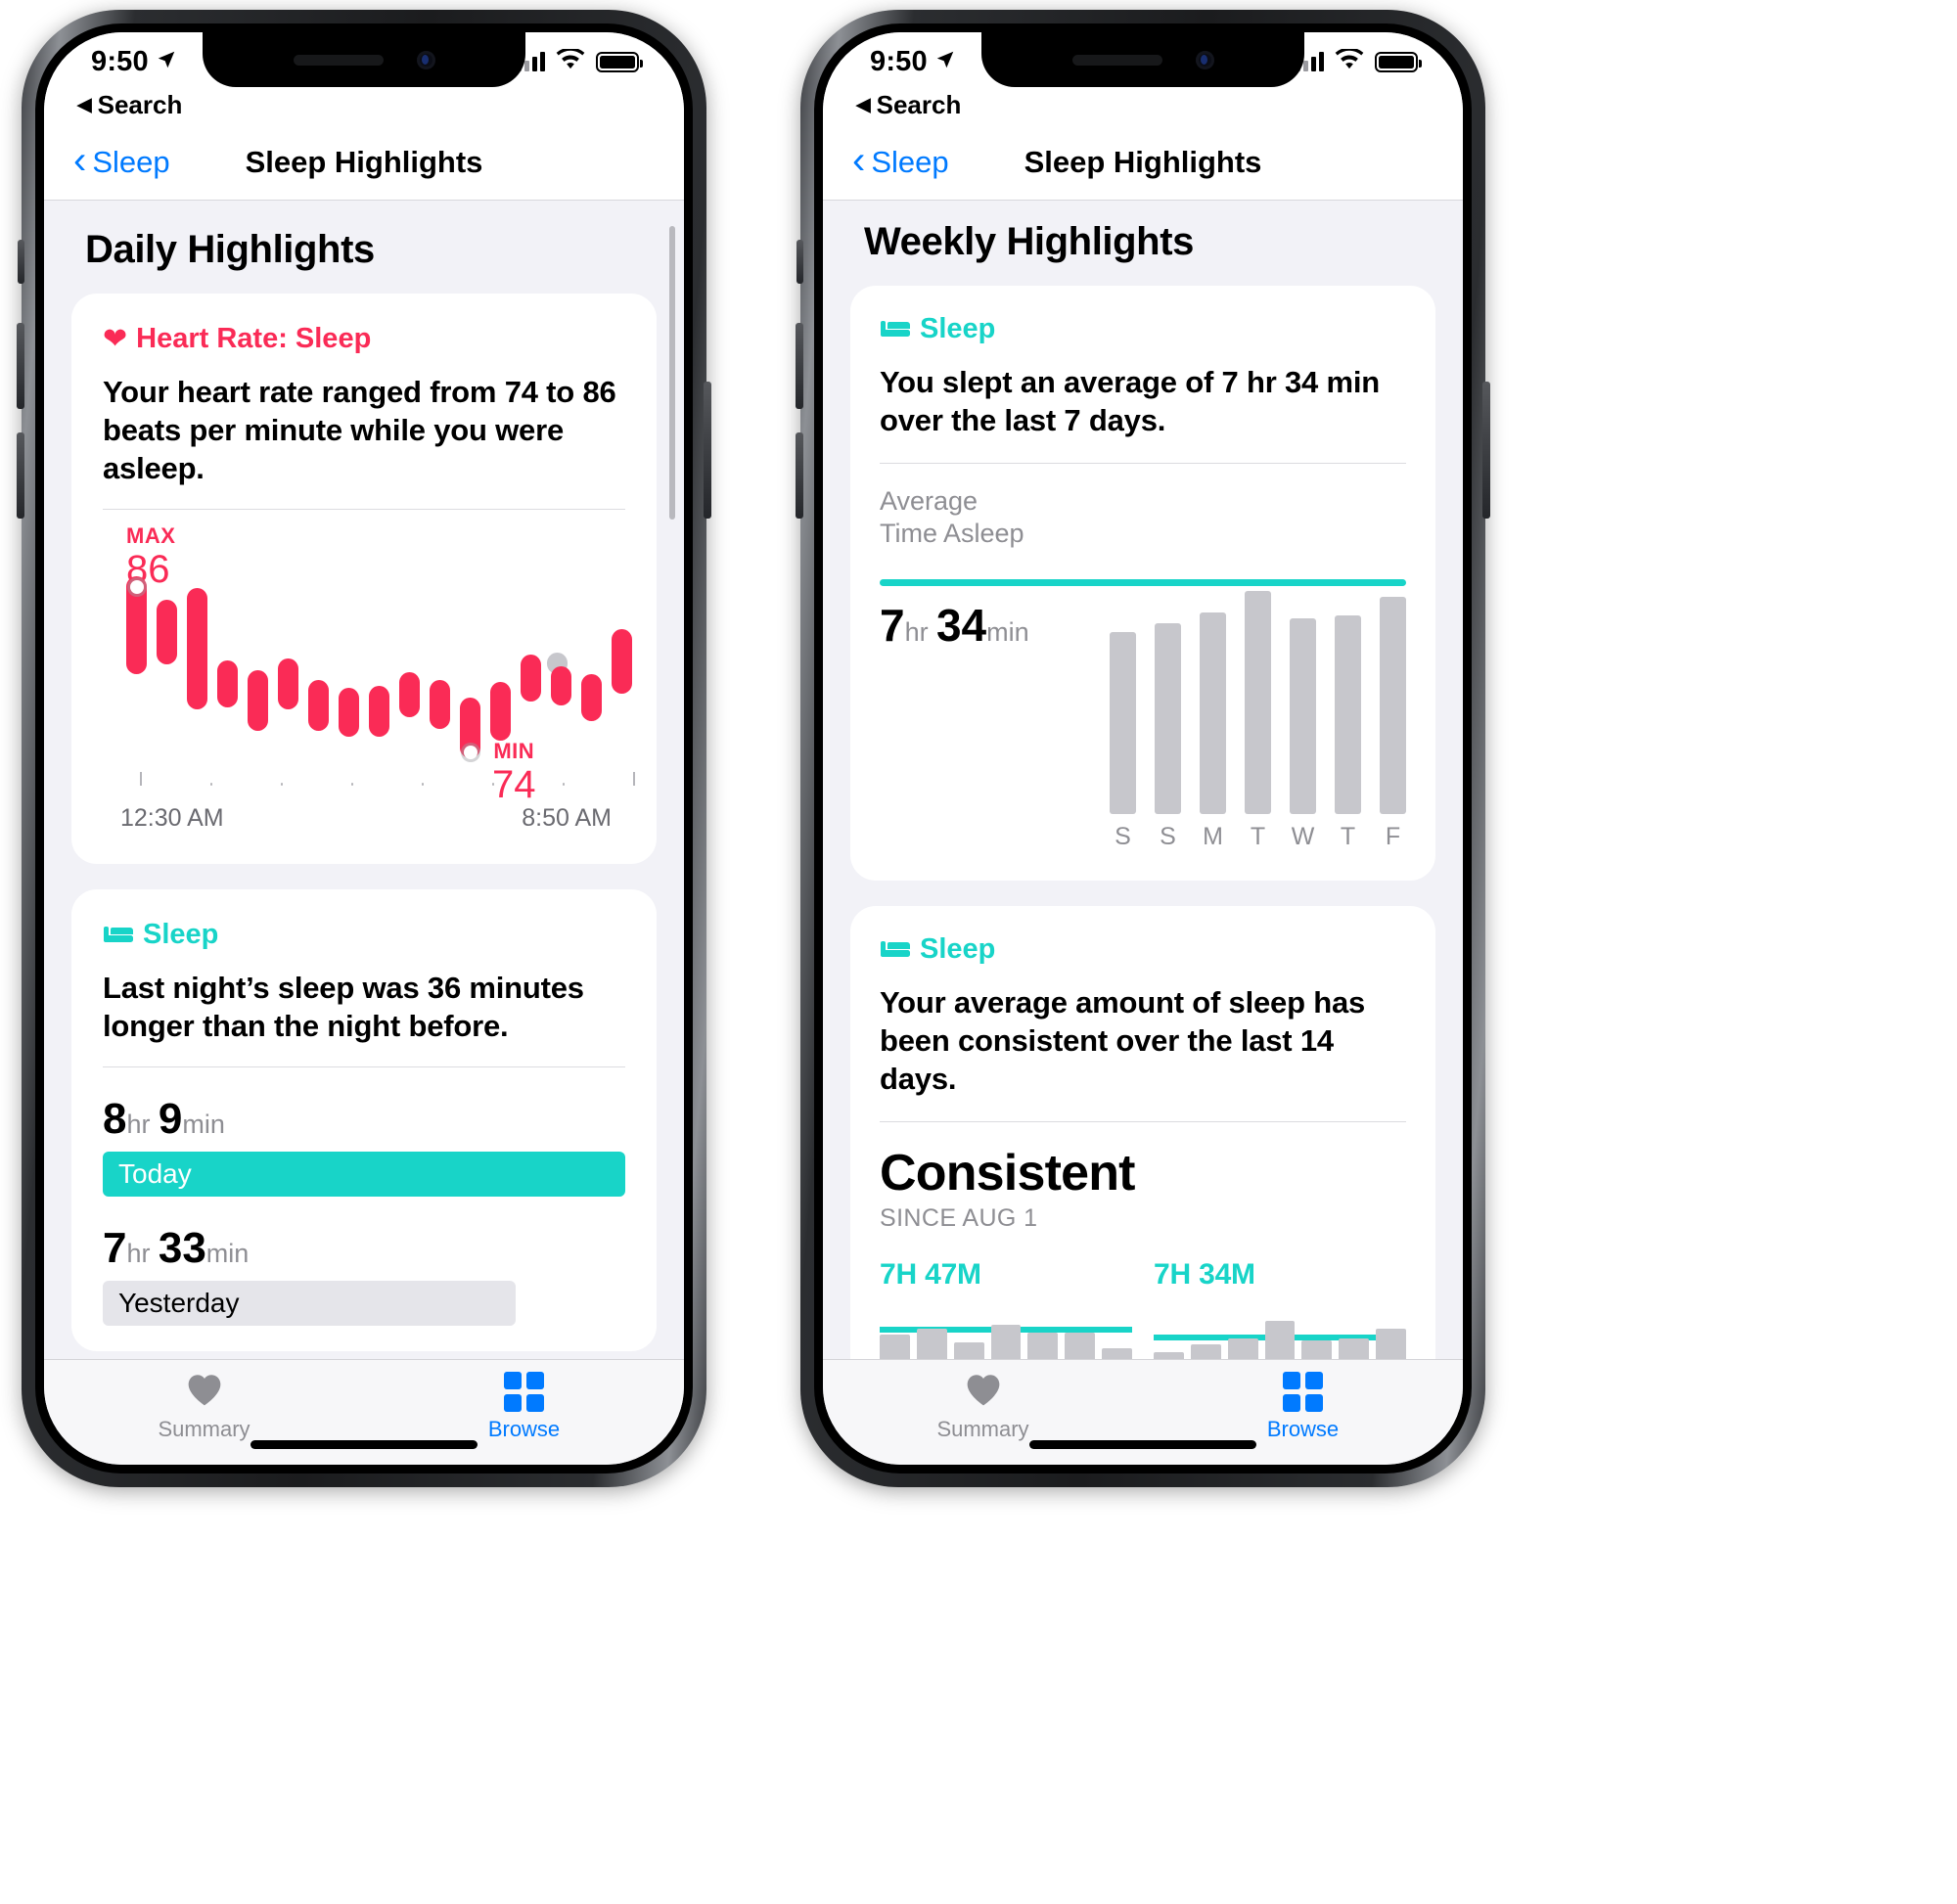 This screenshot has height=1904, width=1957. I want to click on wifi-icon, so click(571, 61).